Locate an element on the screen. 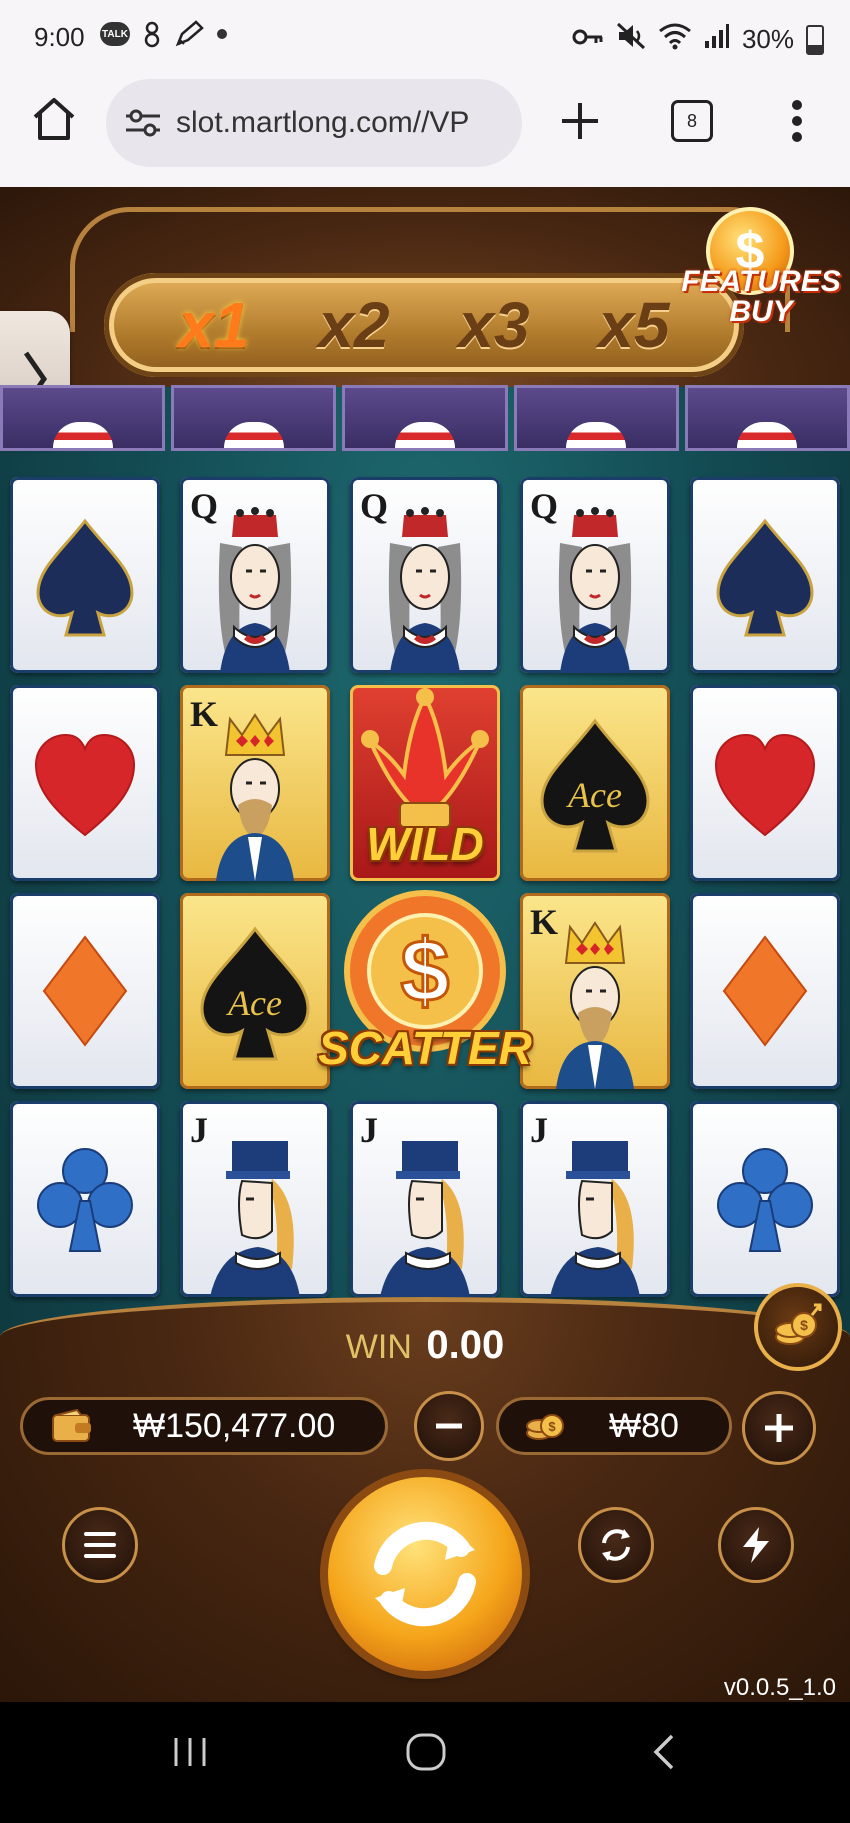  signal-icon is located at coordinates (717, 39).